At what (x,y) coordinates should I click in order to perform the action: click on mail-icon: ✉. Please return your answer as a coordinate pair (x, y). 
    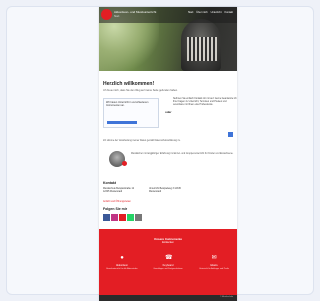
    Looking at the image, I should click on (214, 258).